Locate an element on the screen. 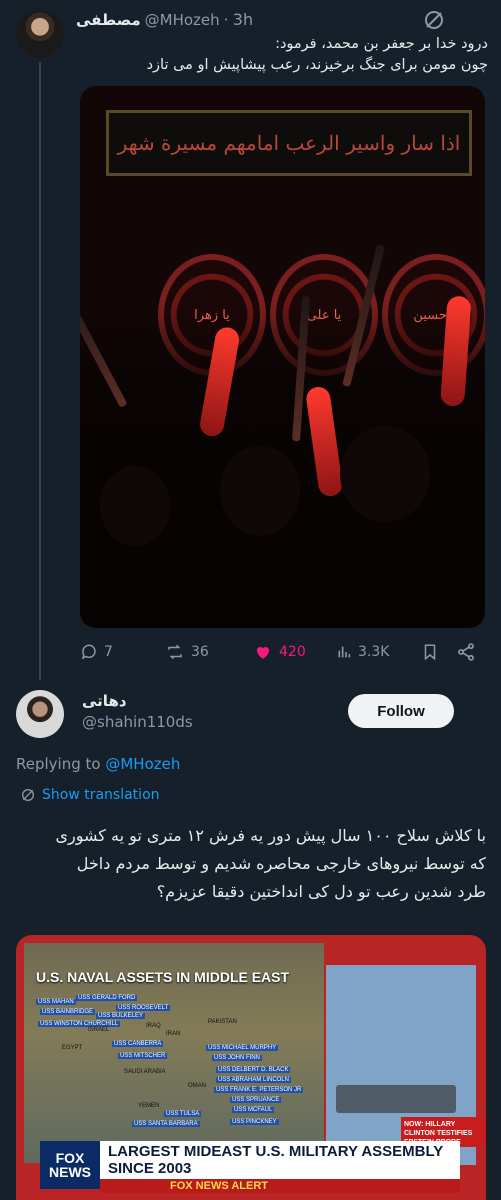 Image resolution: width=501 pixels, height=1200 pixels. country-label: EGYPT is located at coordinates (72, 1048).